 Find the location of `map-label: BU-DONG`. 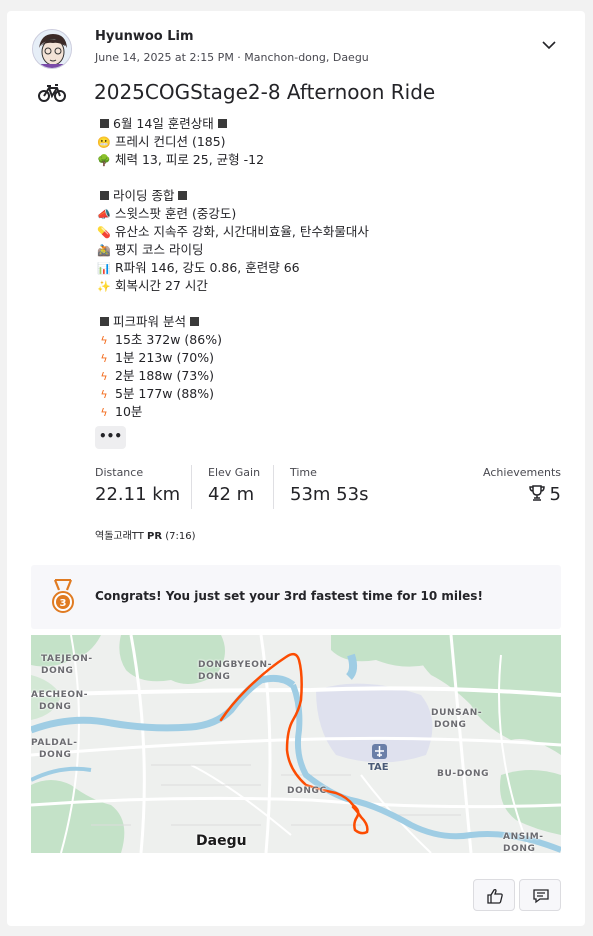

map-label: BU-DONG is located at coordinates (463, 774).